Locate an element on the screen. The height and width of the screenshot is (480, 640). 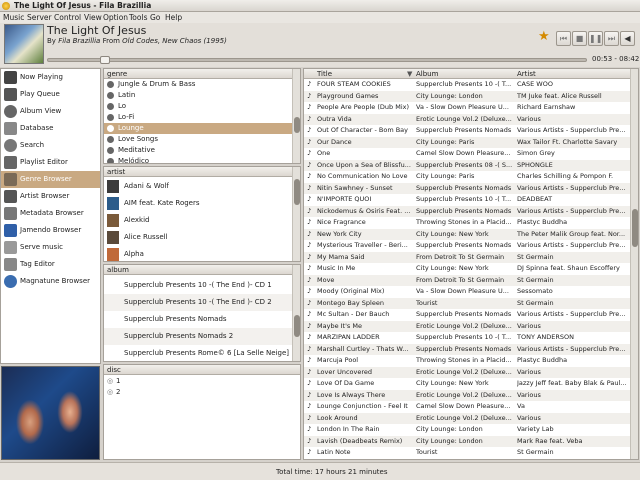
sidebar-item-tag-editor: Tag Editor is located at coordinates (50, 264).